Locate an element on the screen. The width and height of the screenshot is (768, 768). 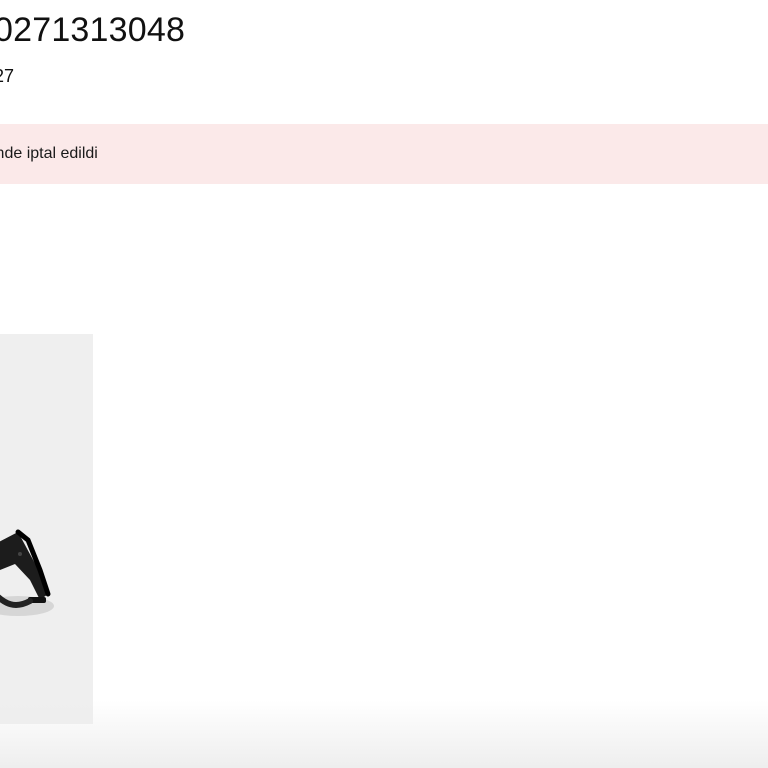
bottom-fade is located at coordinates (384, 734).